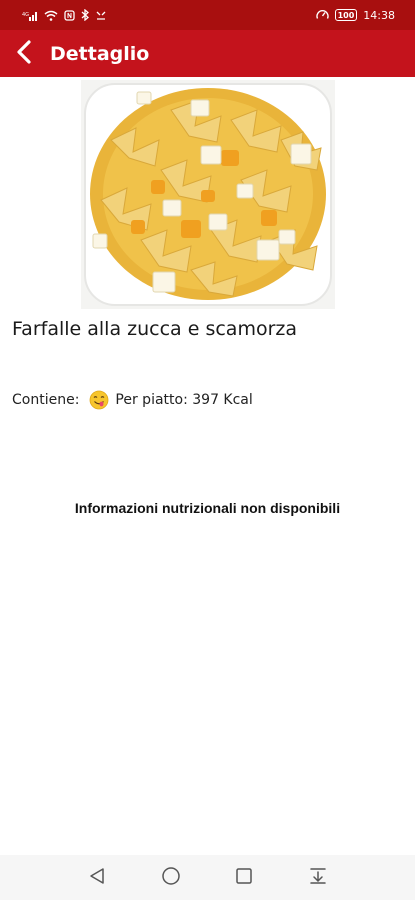 This screenshot has height=900, width=415. Describe the element at coordinates (30, 15) in the screenshot. I see `signal-icon: 4G` at that location.